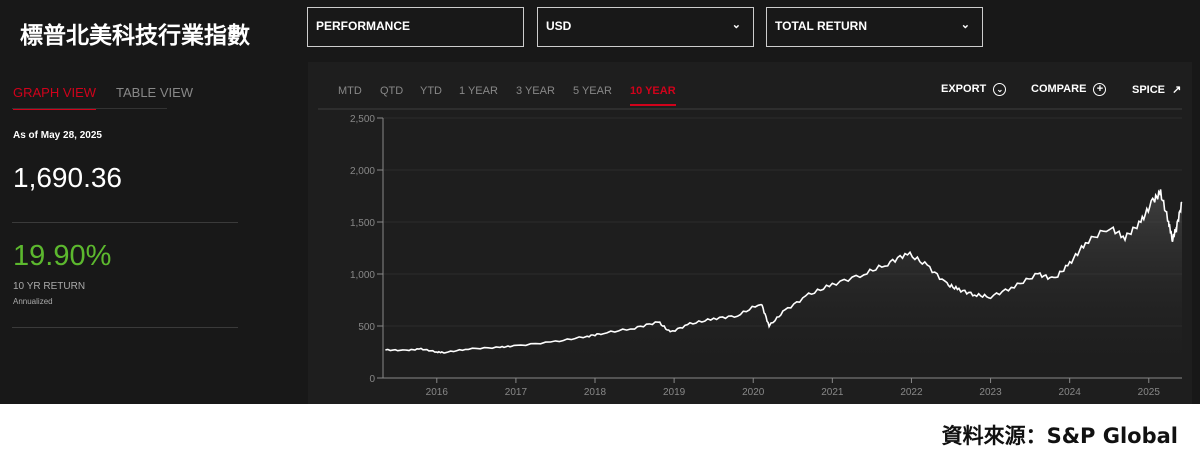 This screenshot has width=1200, height=461. What do you see at coordinates (362, 171) in the screenshot?
I see `y-tick-label: 2,000` at bounding box center [362, 171].